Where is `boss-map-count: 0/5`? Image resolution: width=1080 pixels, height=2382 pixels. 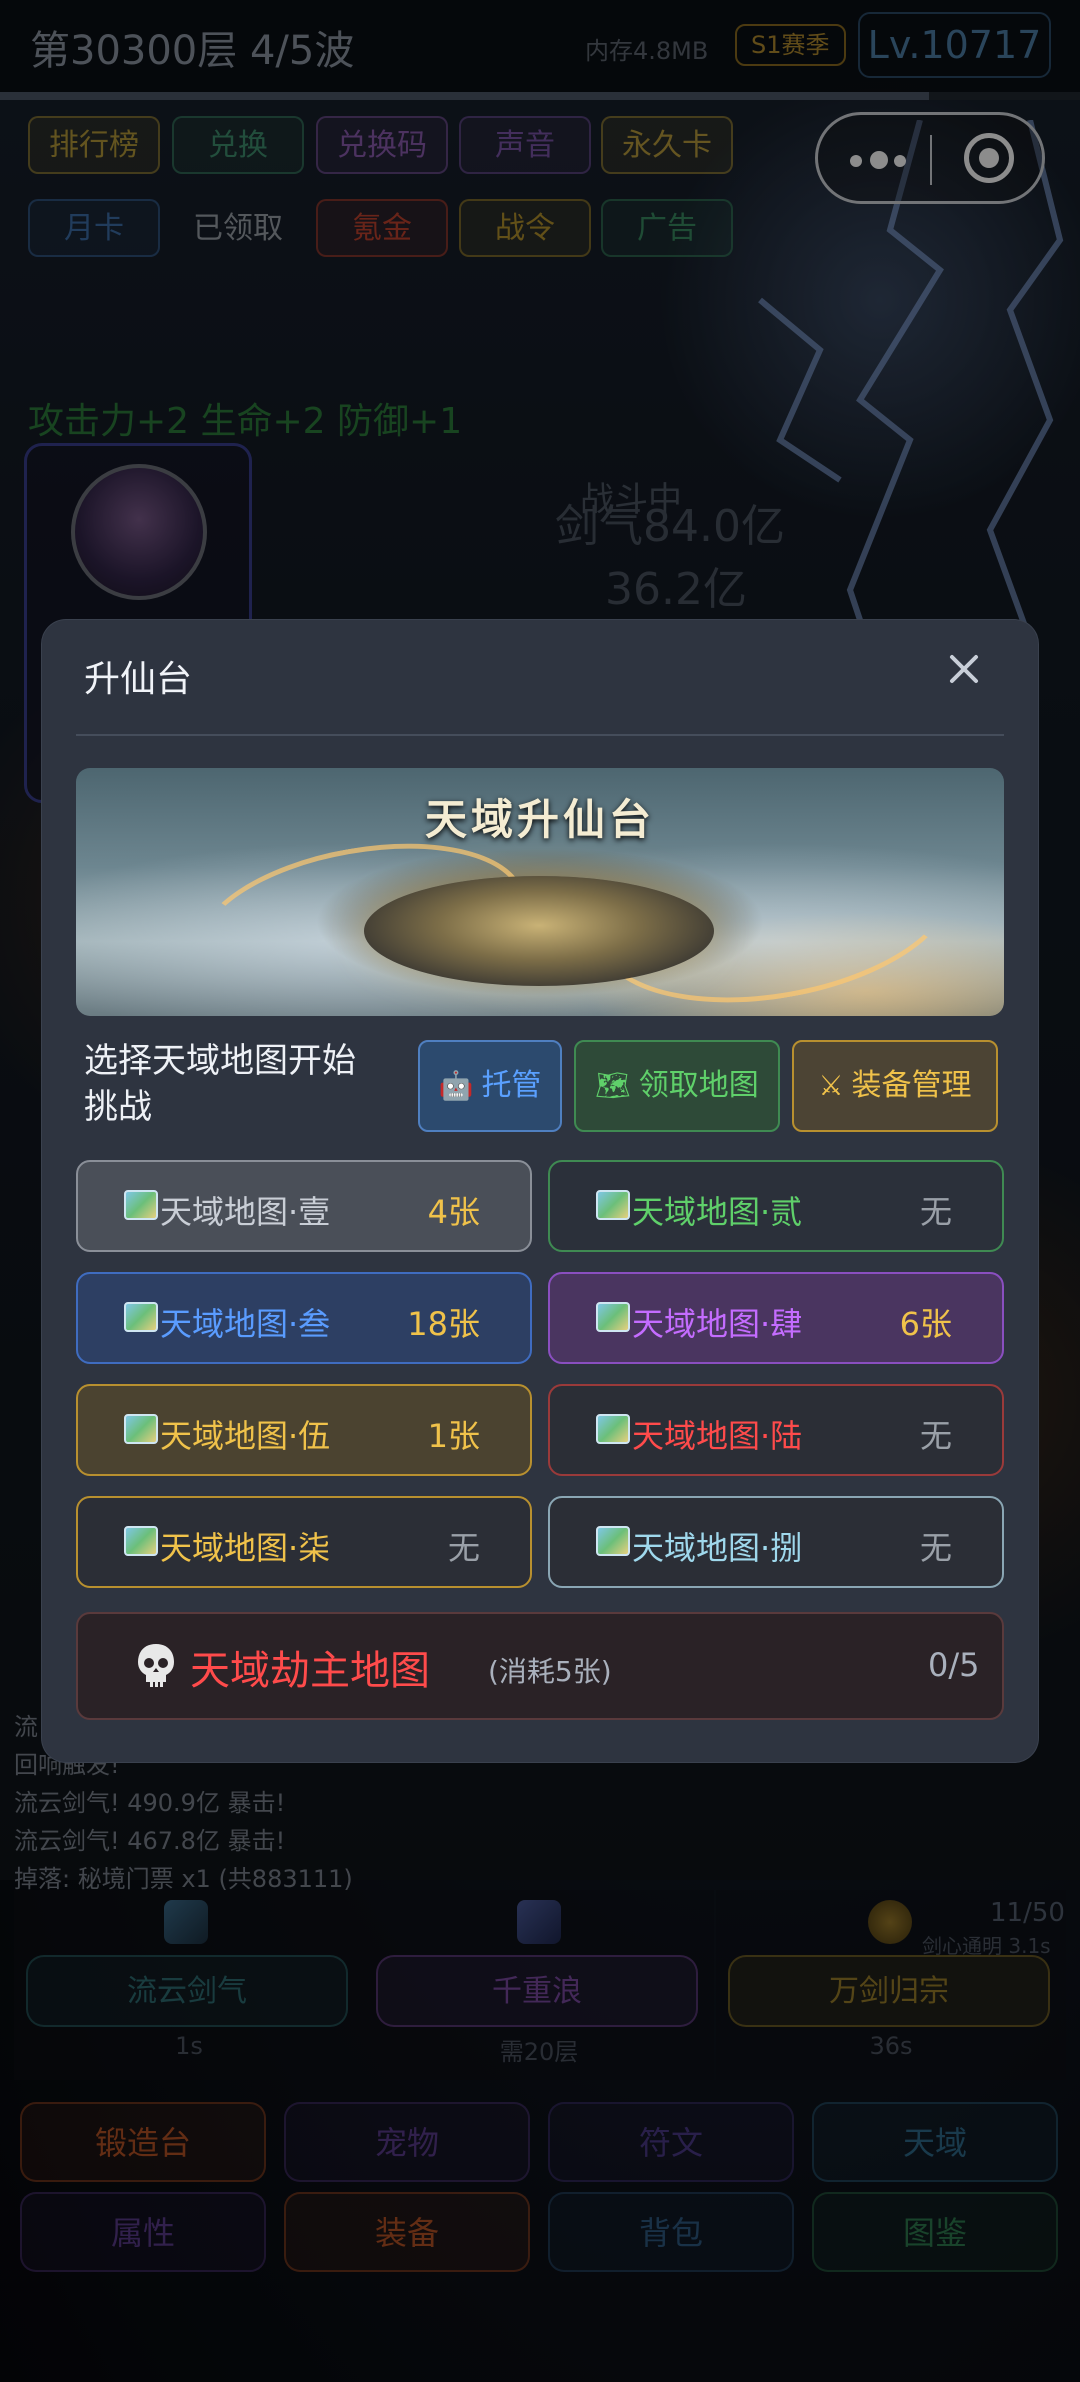
boss-map-count: 0/5 is located at coordinates (954, 1665).